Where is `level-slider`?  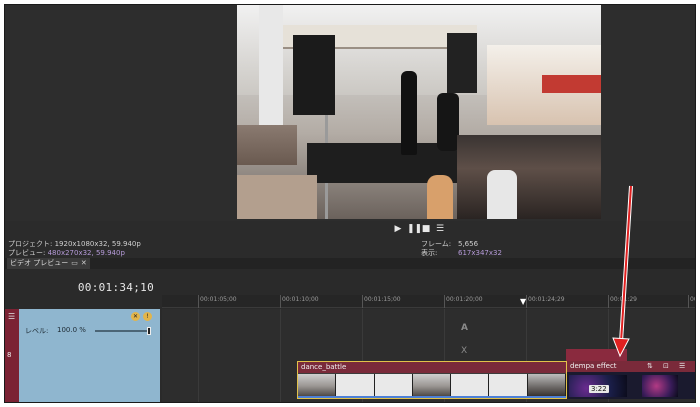
level-slider is located at coordinates (123, 331).